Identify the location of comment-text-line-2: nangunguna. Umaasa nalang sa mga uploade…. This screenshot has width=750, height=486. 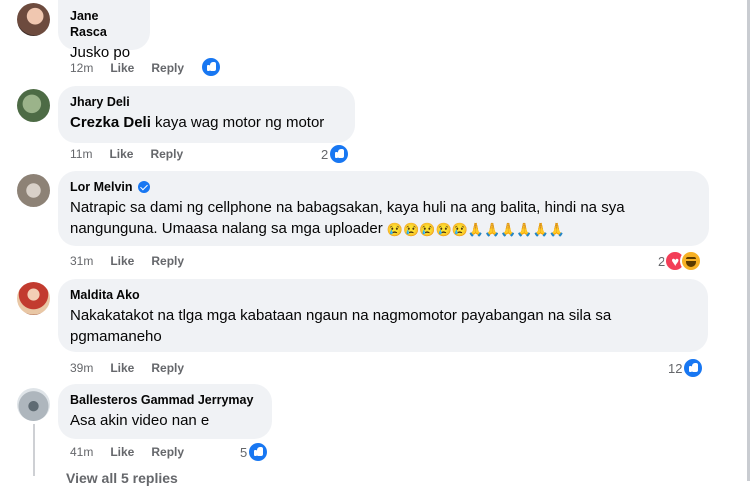
(226, 228).